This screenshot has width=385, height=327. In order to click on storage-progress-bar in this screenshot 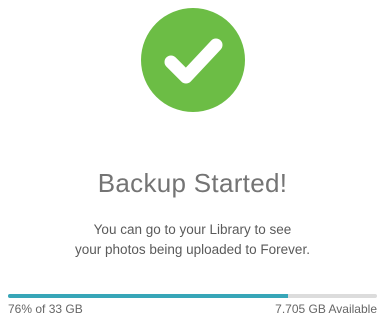, I will do `click(192, 296)`.